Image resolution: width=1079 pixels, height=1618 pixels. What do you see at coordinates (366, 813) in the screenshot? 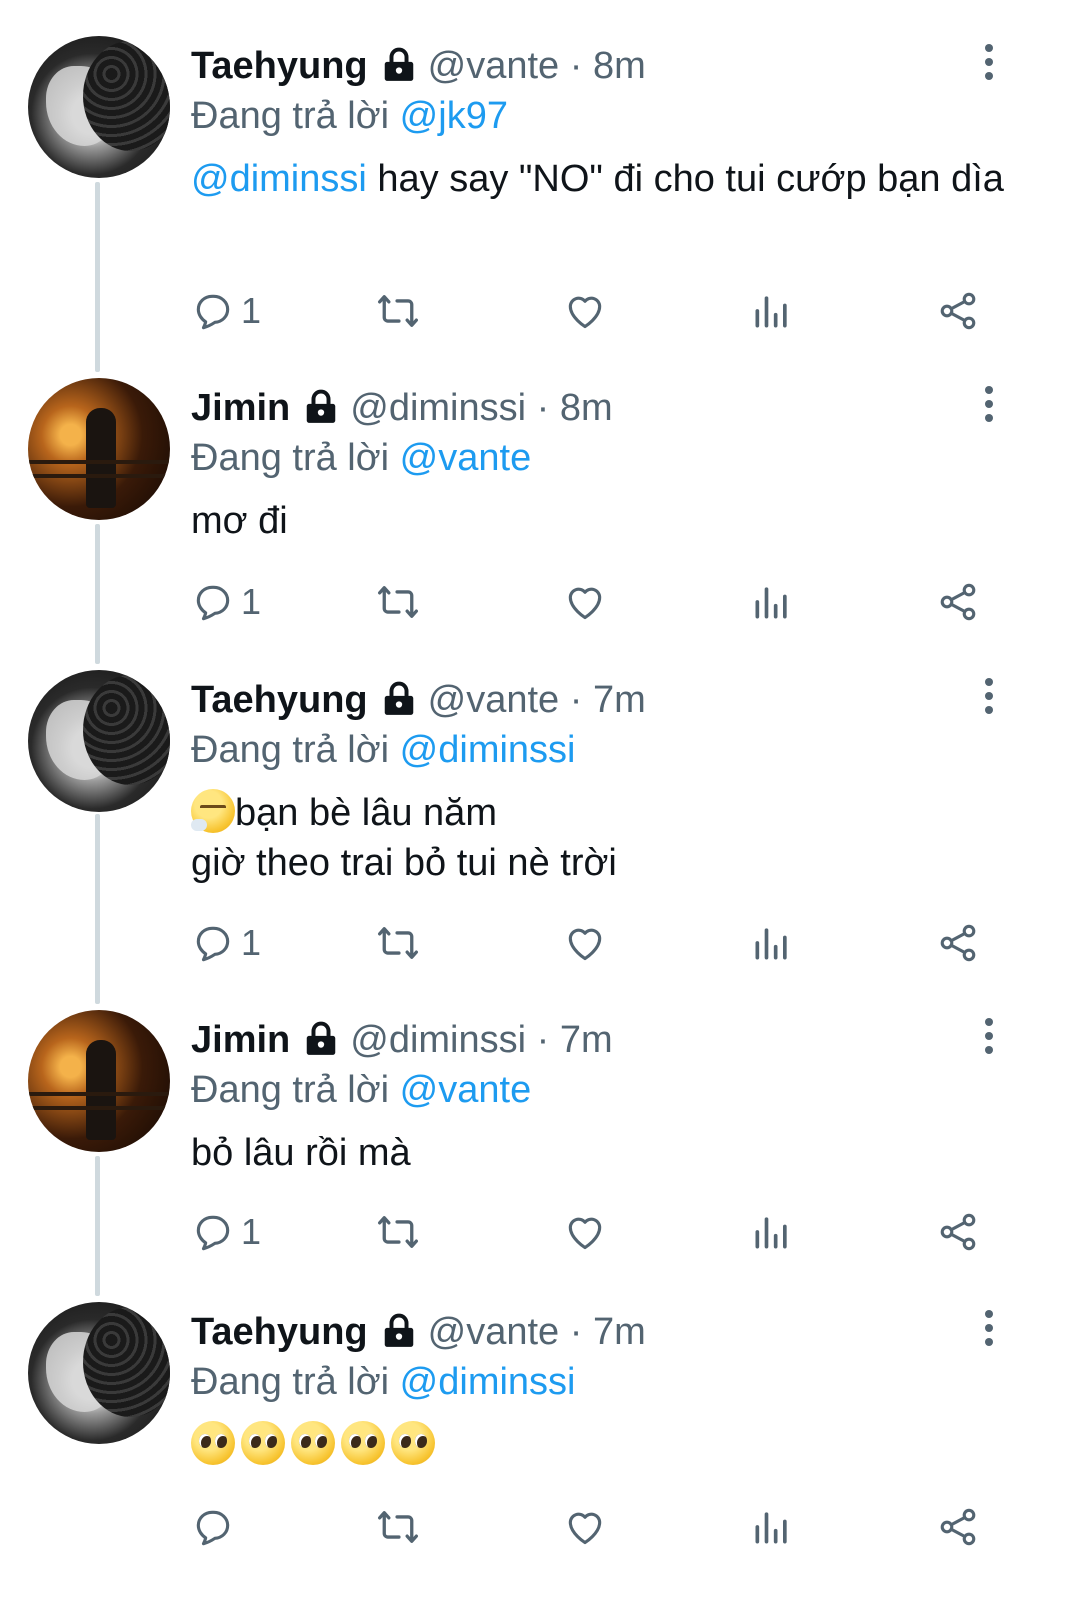
I see `tweet-body-line-1: bạn bè lâu năm` at bounding box center [366, 813].